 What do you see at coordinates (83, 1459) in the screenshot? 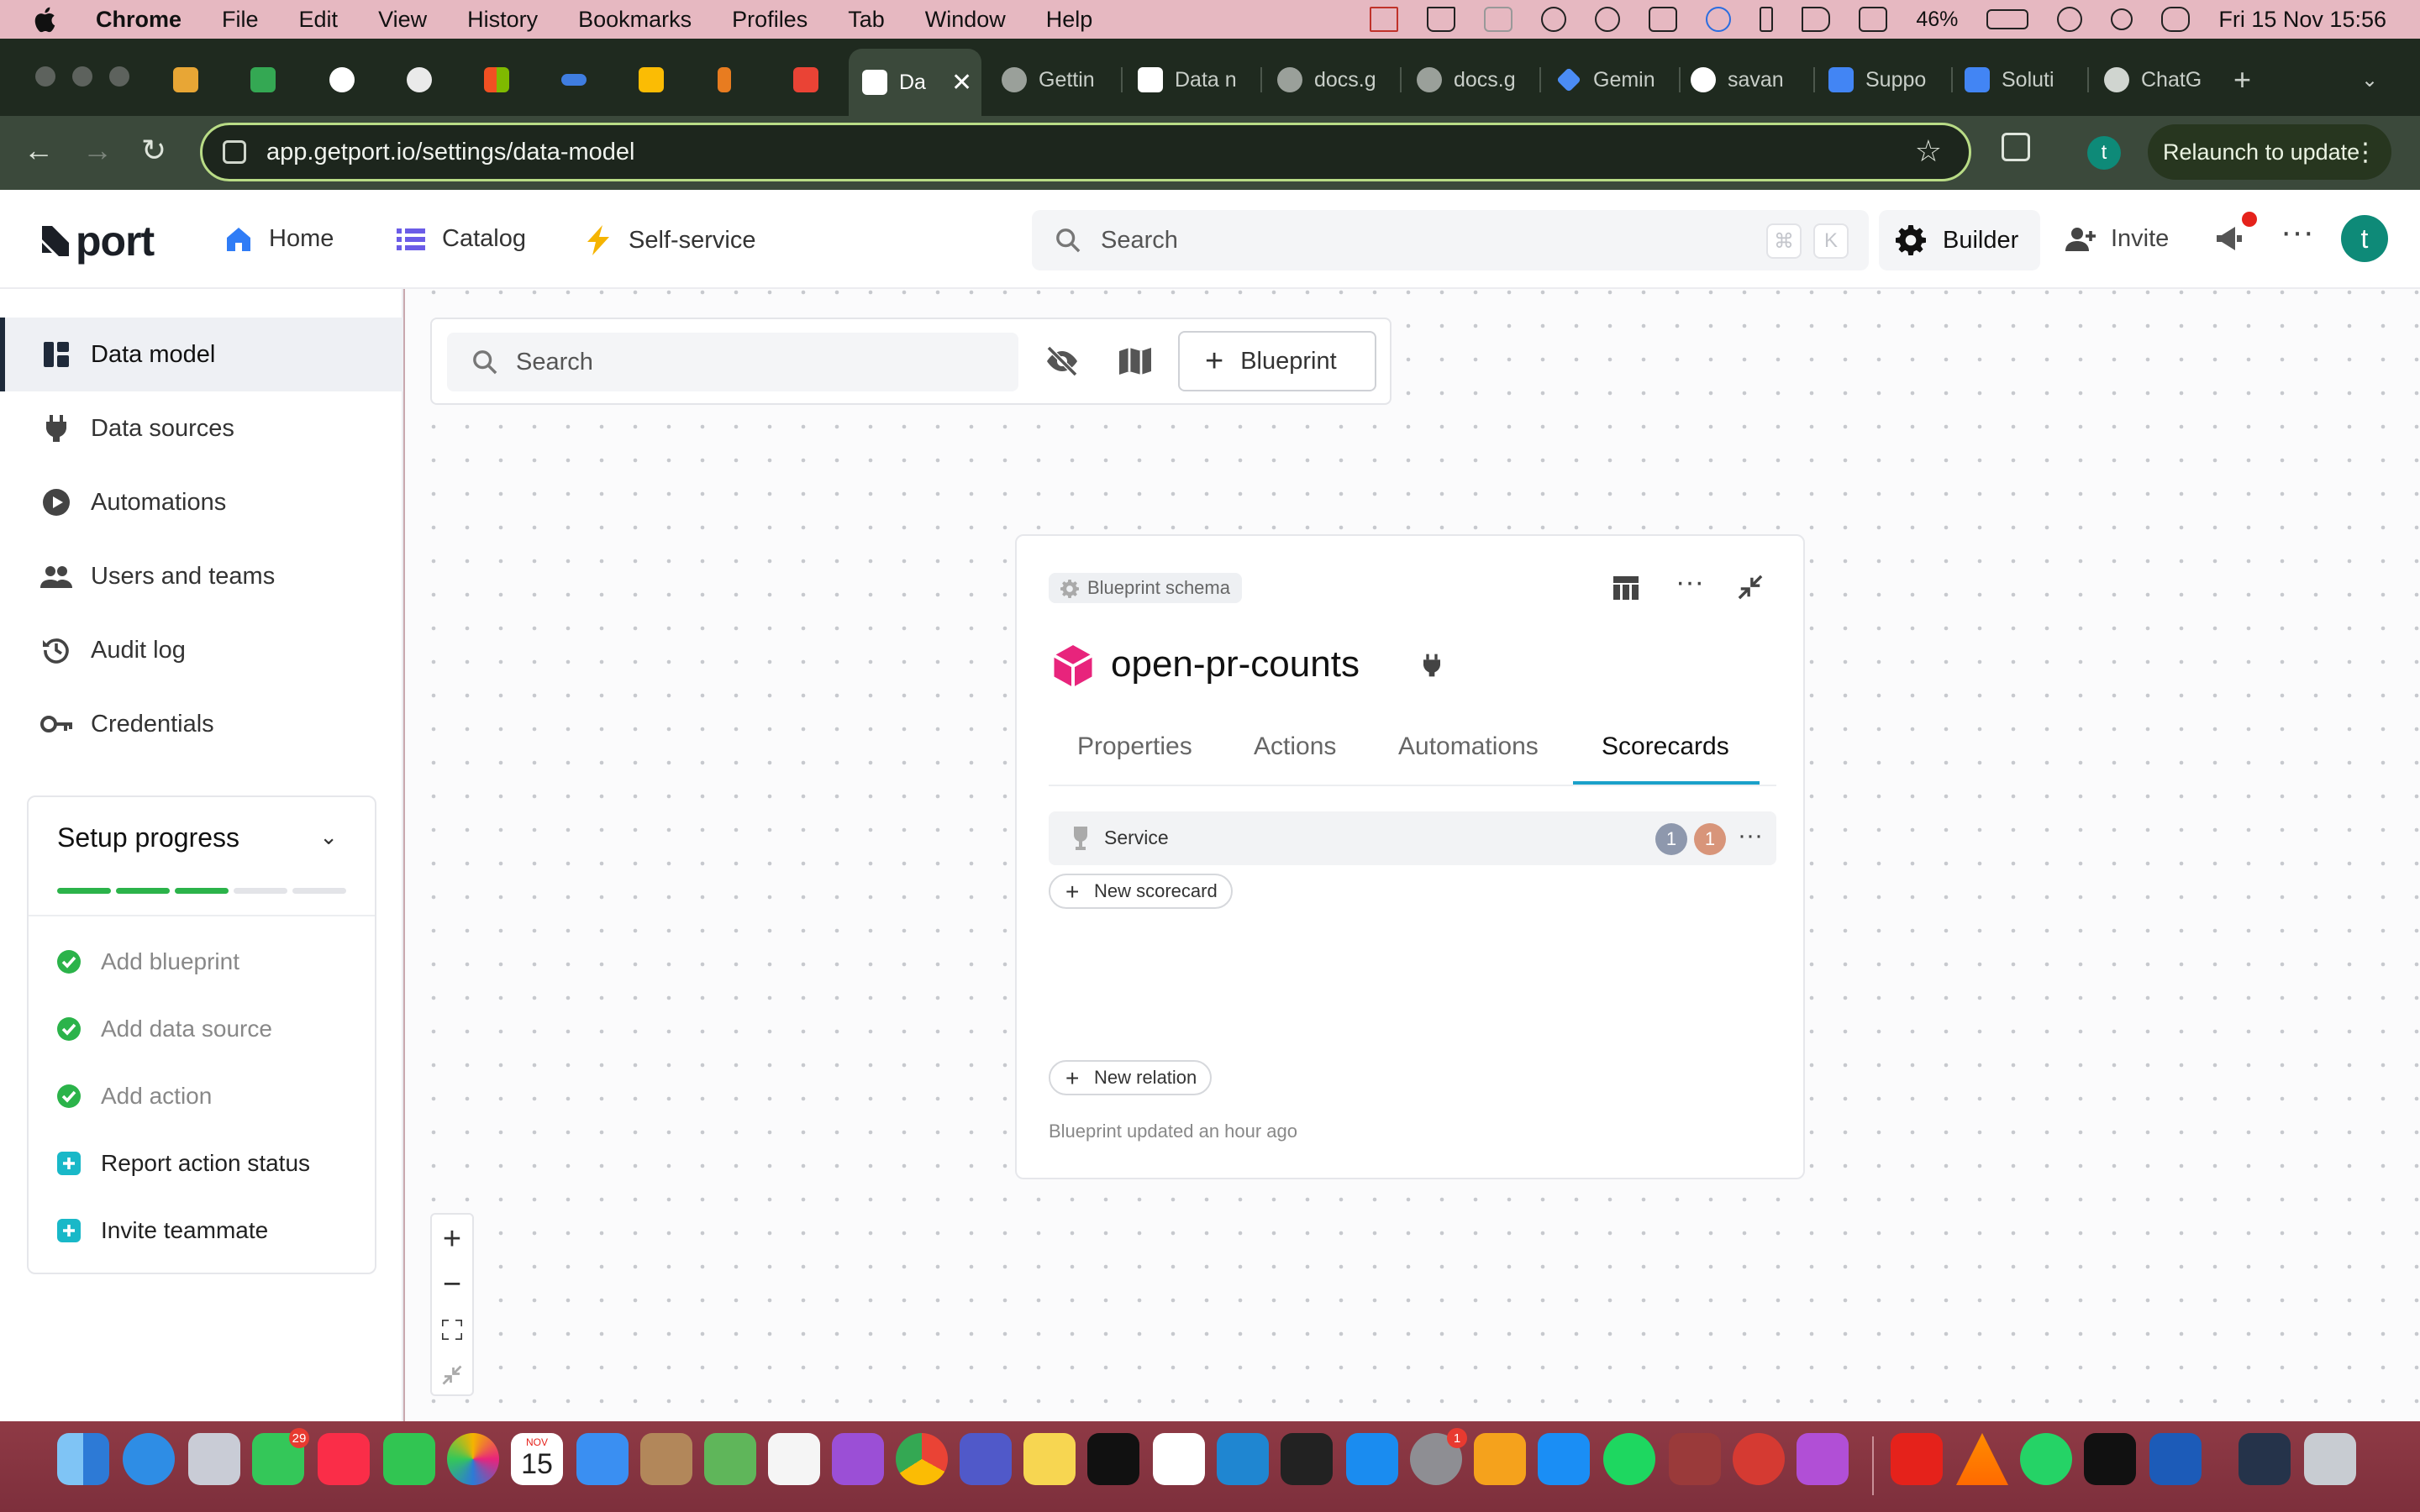
I see `finder-icon` at bounding box center [83, 1459].